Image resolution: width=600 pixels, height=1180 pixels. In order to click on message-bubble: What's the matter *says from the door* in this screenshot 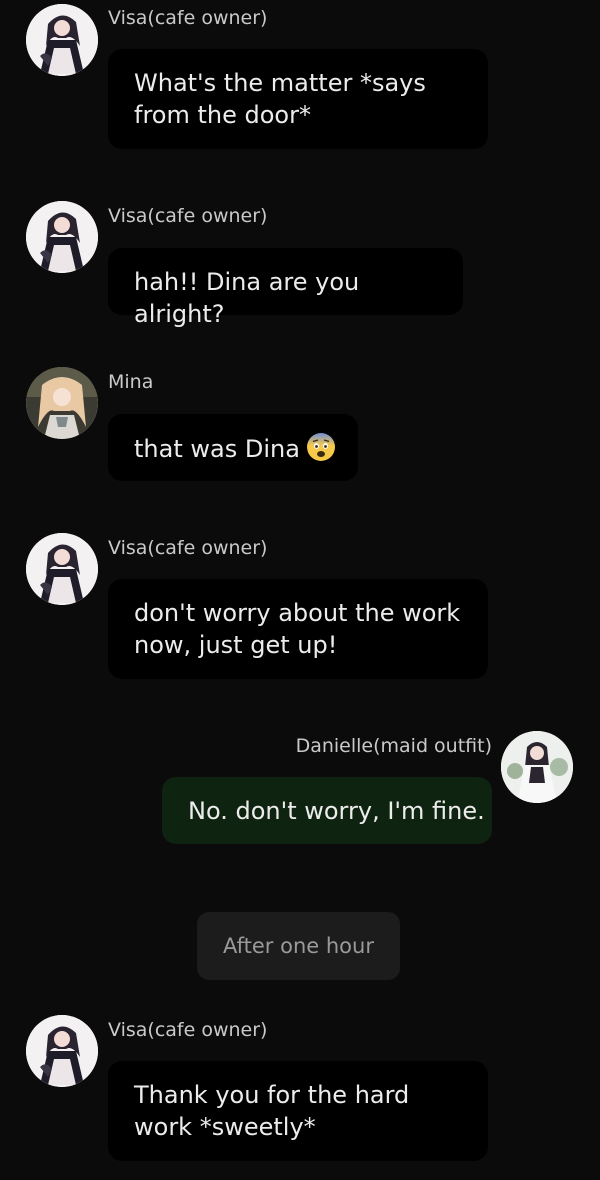, I will do `click(298, 99)`.